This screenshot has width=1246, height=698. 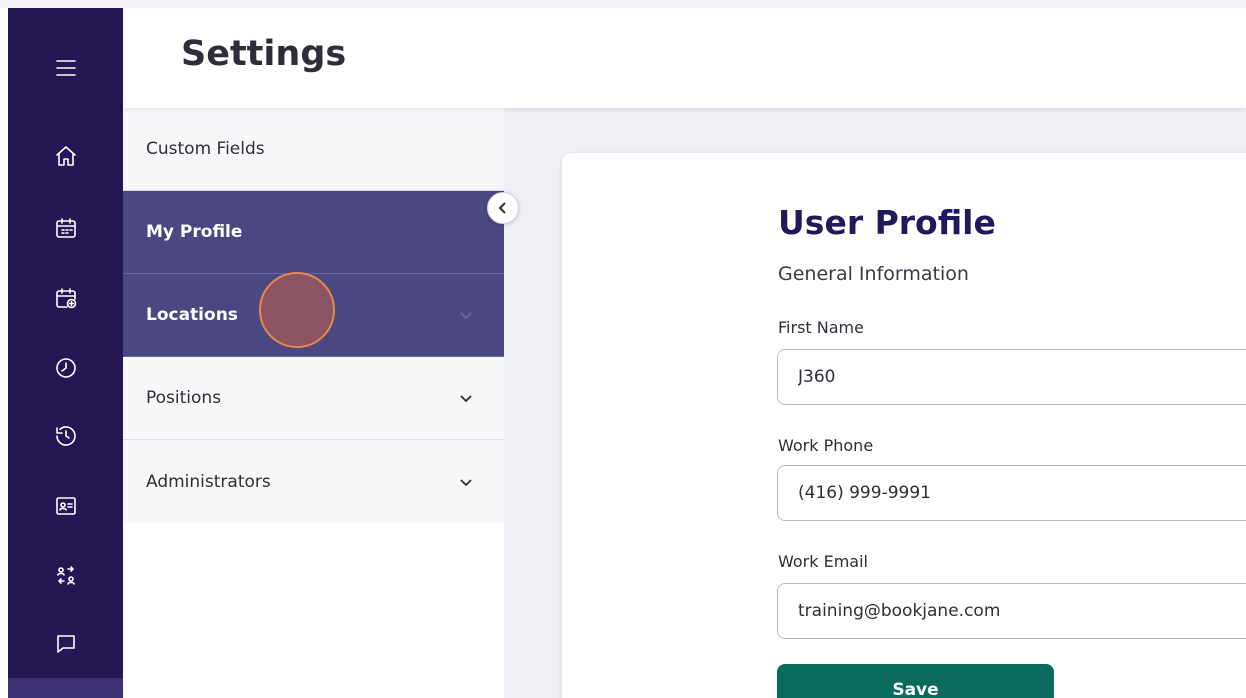 What do you see at coordinates (205, 149) in the screenshot?
I see `menu-item-label: Custom Fields` at bounding box center [205, 149].